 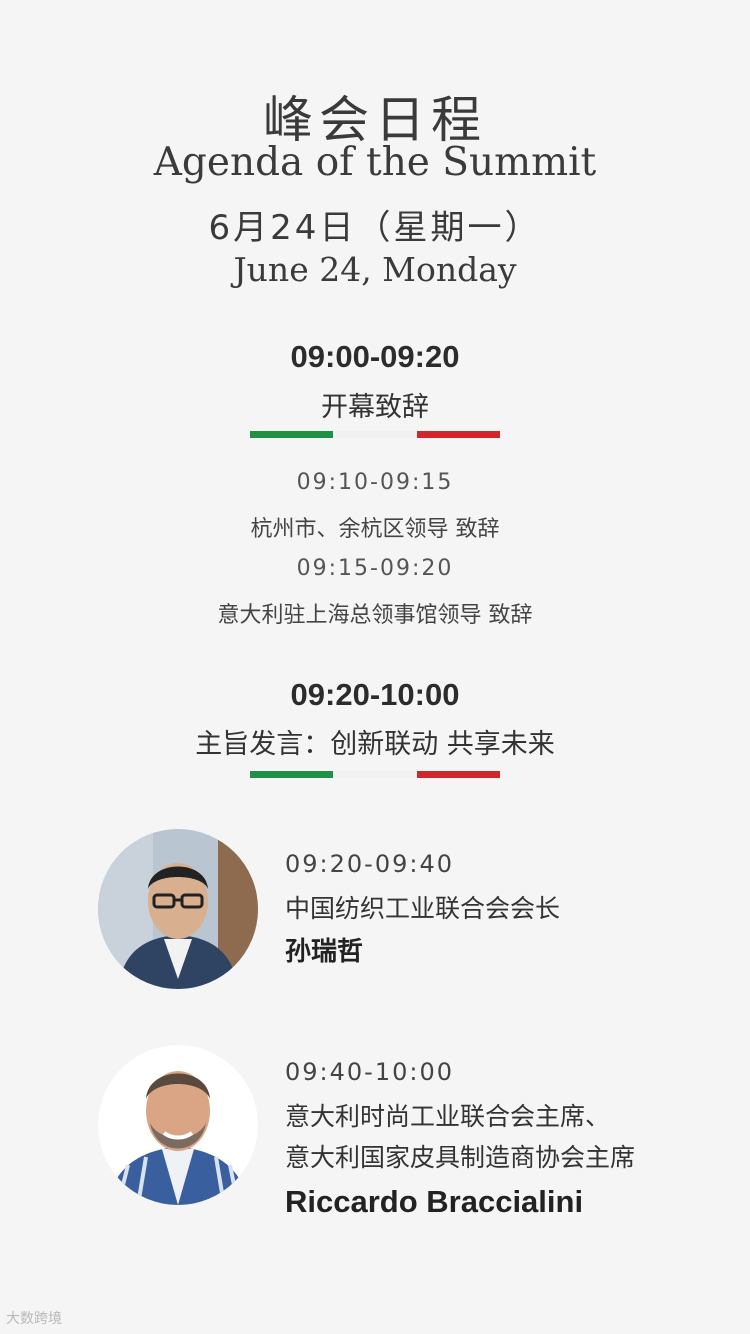 What do you see at coordinates (375, 356) in the screenshot?
I see `session-time: 09:00-09:20` at bounding box center [375, 356].